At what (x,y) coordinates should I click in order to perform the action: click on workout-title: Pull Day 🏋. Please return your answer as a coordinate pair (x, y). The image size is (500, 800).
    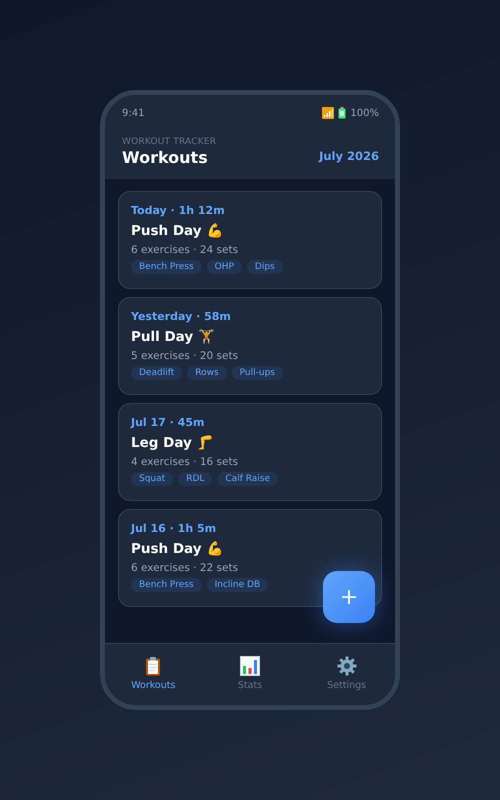
    Looking at the image, I should click on (173, 336).